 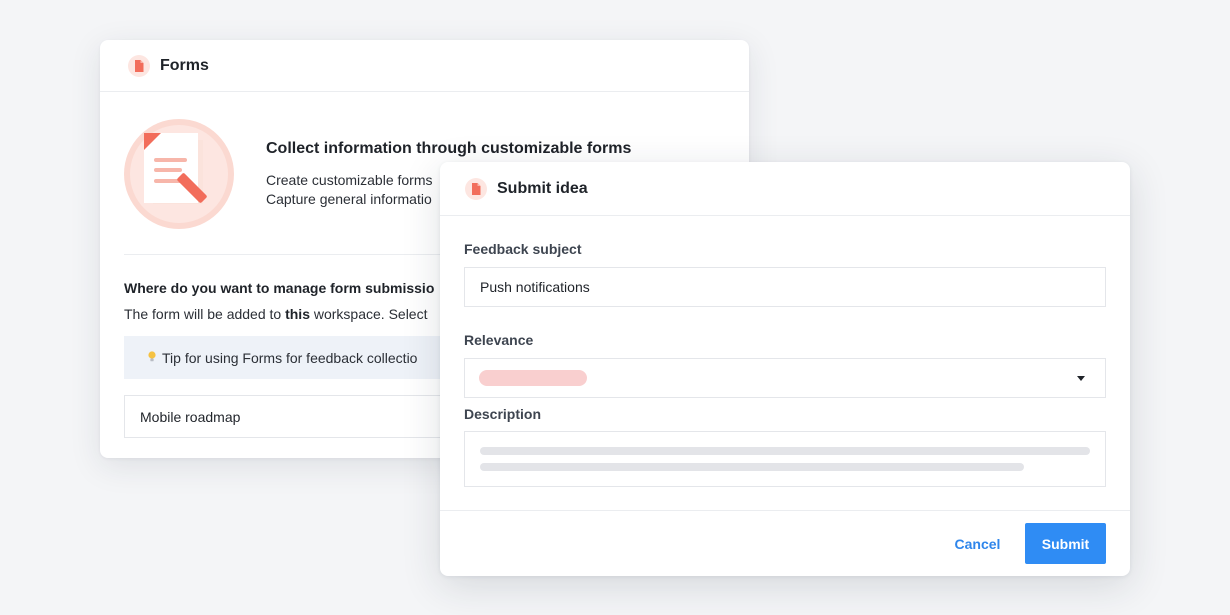 I want to click on lightbulb-icon, so click(x=152, y=357).